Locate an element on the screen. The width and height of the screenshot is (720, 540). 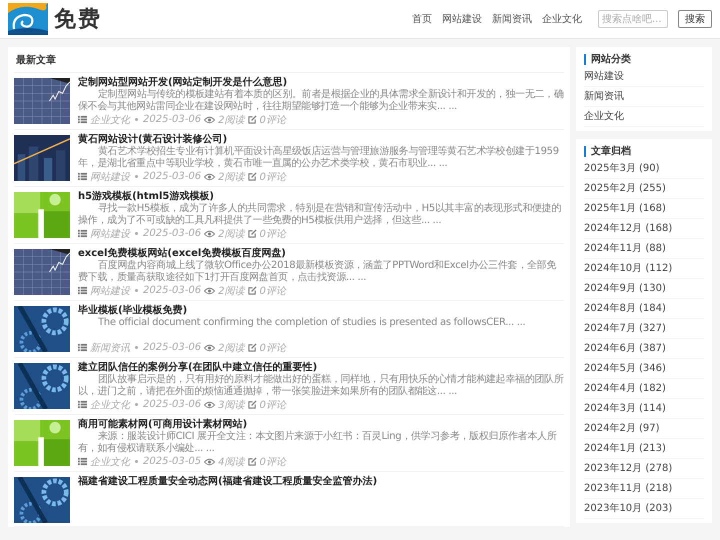
archive-link: 2023年12月 (278) is located at coordinates (644, 469).